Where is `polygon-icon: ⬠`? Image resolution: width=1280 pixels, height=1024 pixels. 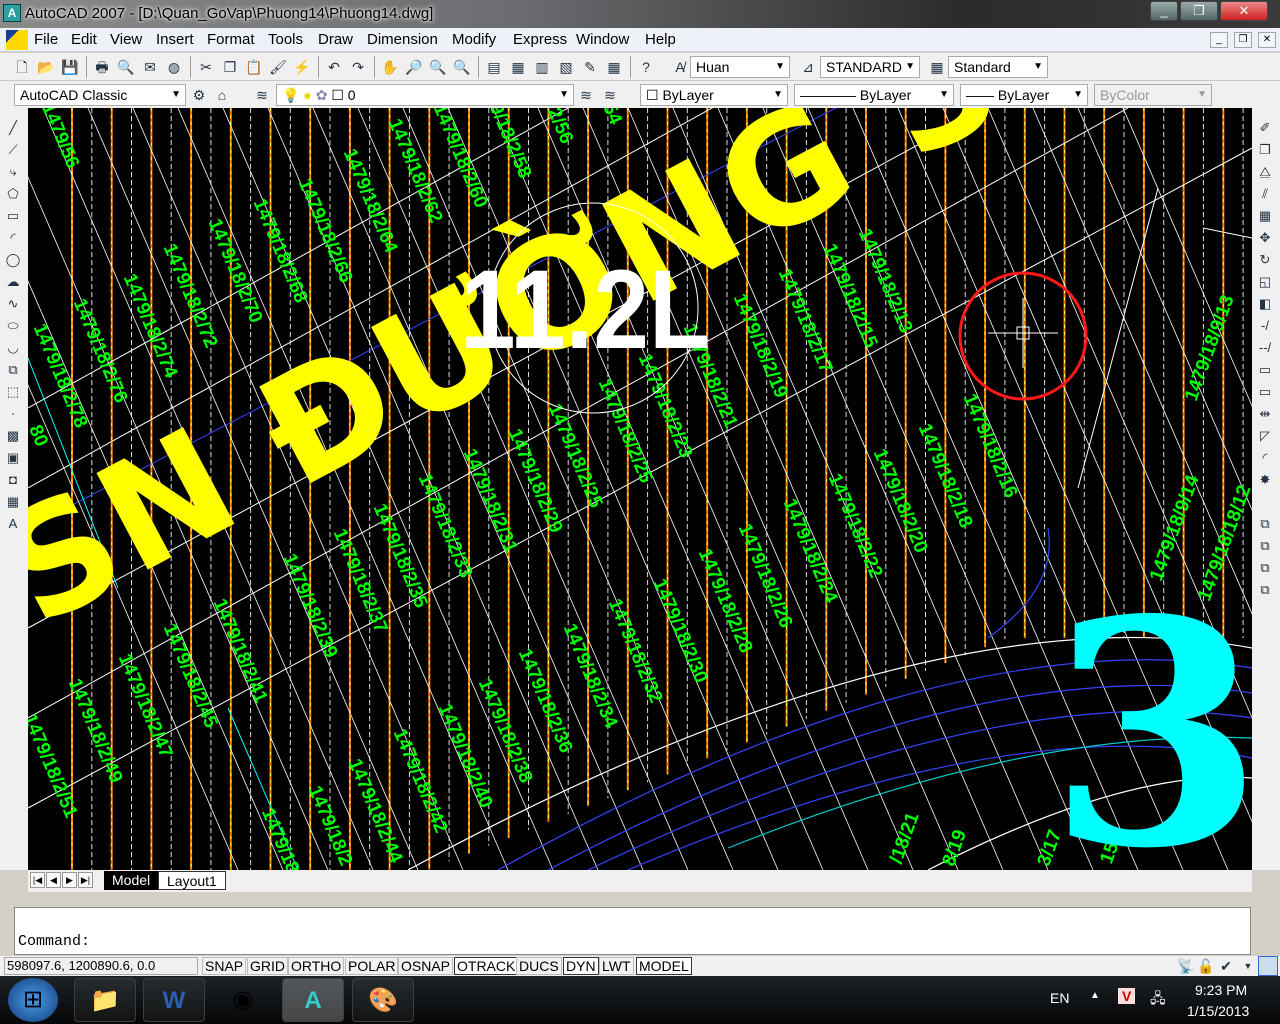 polygon-icon: ⬠ is located at coordinates (13, 194).